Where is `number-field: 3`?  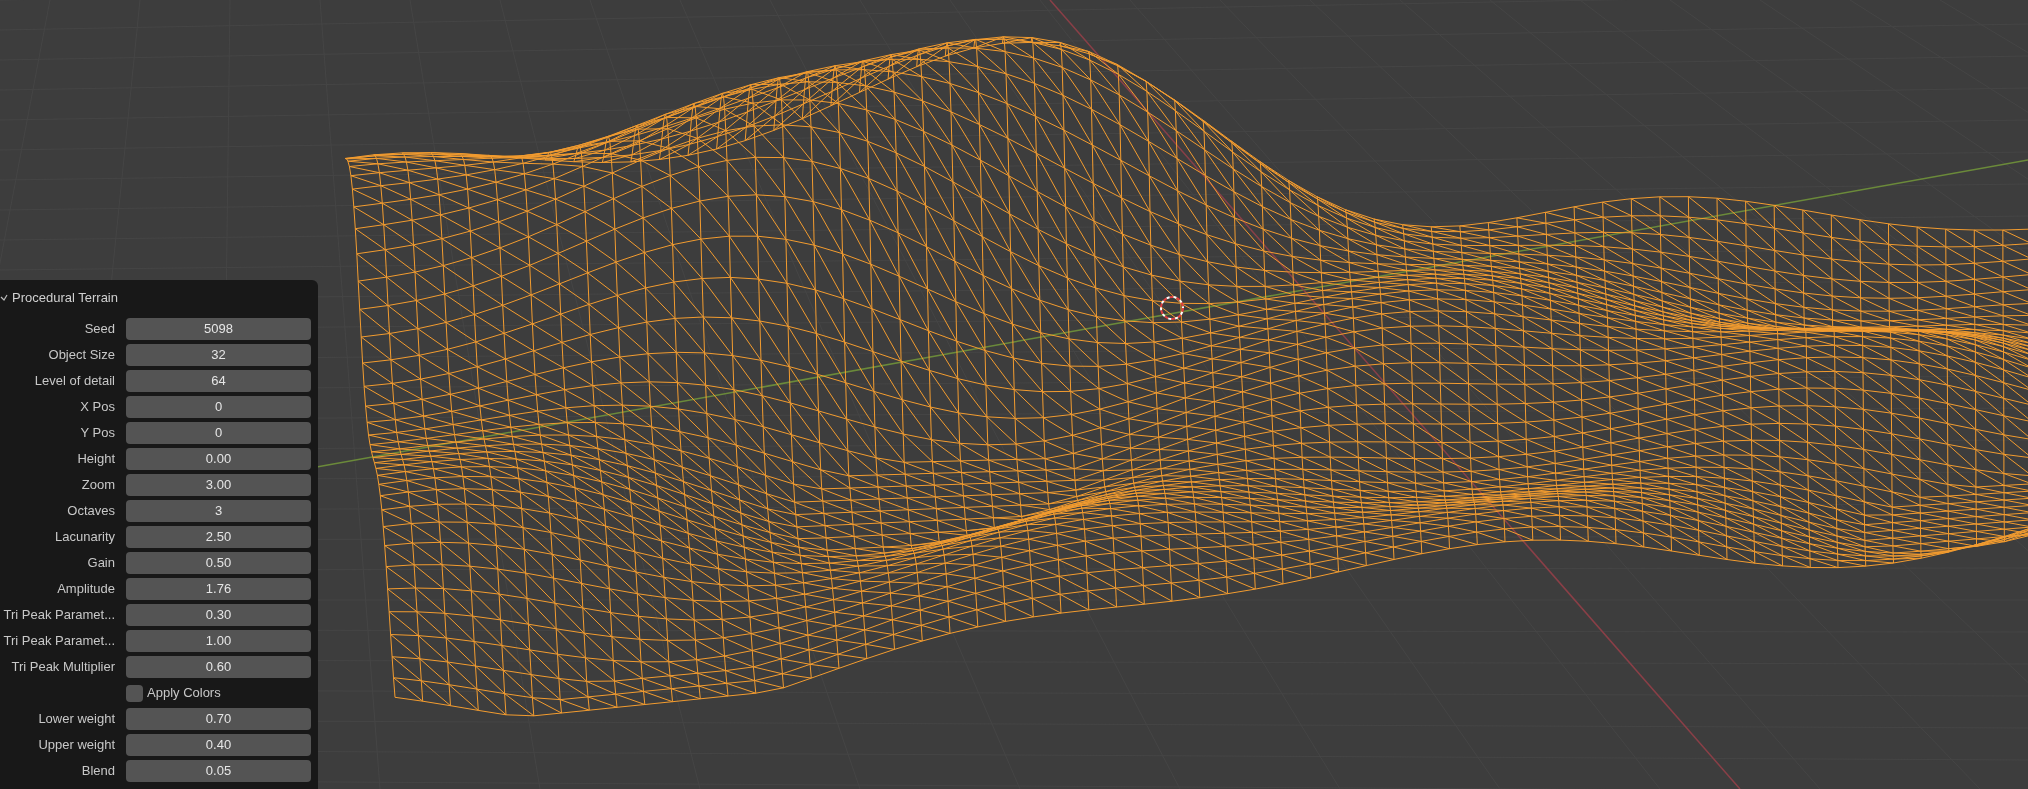 number-field: 3 is located at coordinates (218, 511).